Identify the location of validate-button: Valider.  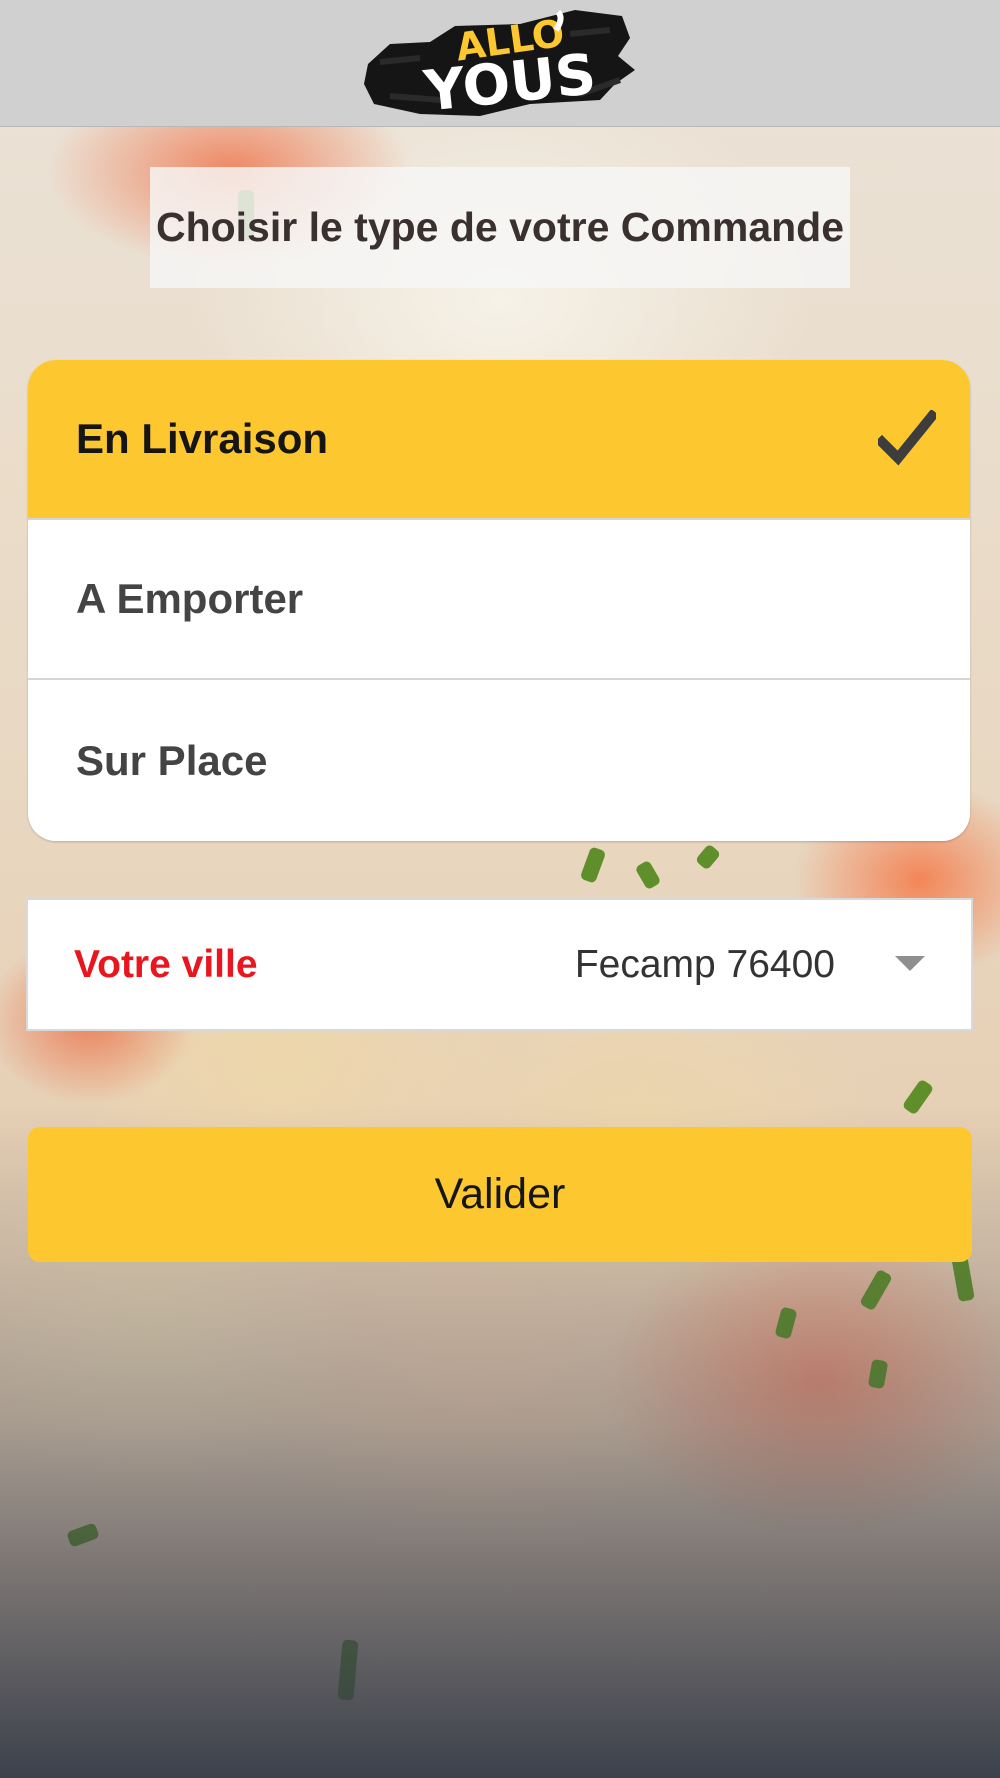
(500, 1194).